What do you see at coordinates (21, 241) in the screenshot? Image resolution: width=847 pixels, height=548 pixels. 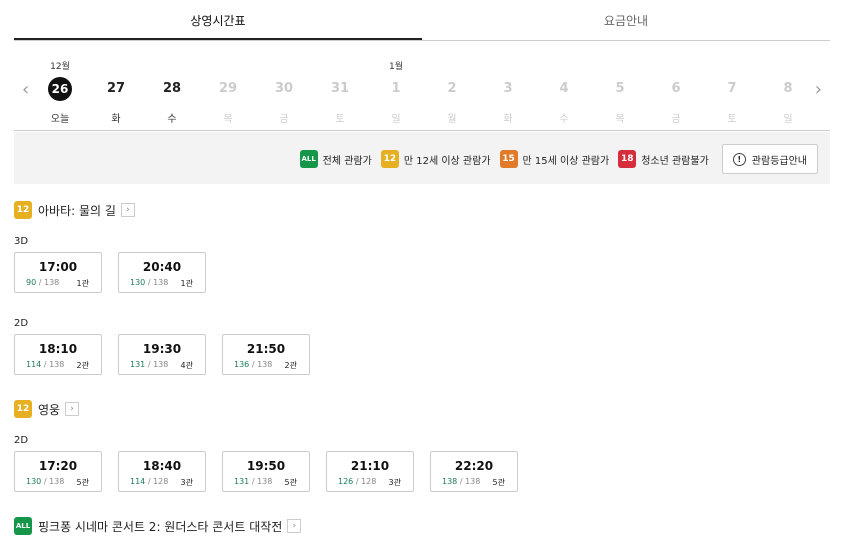 I see `format-label: 3D` at bounding box center [21, 241].